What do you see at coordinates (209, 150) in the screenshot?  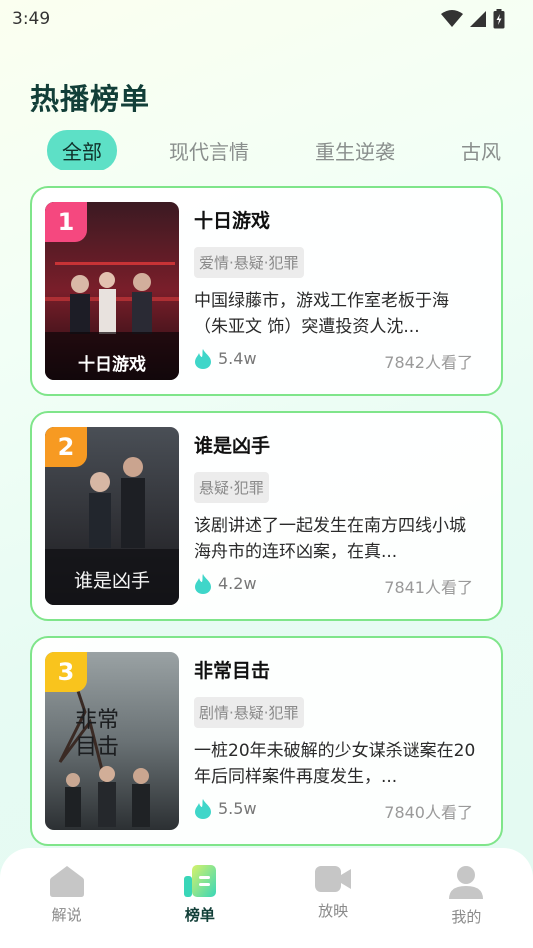 I see `tab-modern-romance: 现代言情` at bounding box center [209, 150].